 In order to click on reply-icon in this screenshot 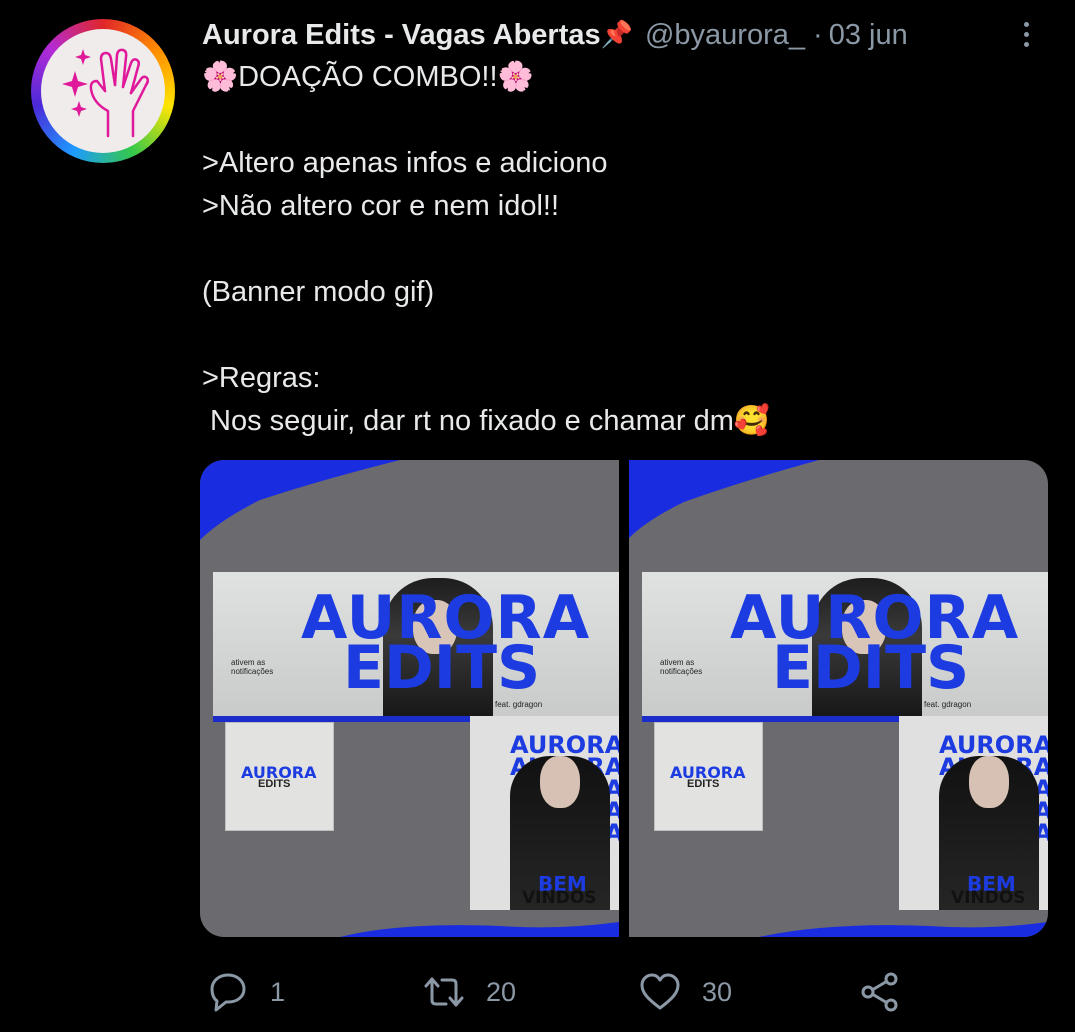, I will do `click(228, 992)`.